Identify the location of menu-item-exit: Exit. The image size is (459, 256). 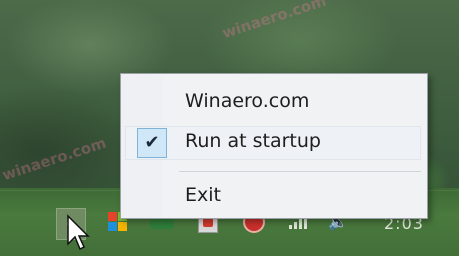
(274, 195).